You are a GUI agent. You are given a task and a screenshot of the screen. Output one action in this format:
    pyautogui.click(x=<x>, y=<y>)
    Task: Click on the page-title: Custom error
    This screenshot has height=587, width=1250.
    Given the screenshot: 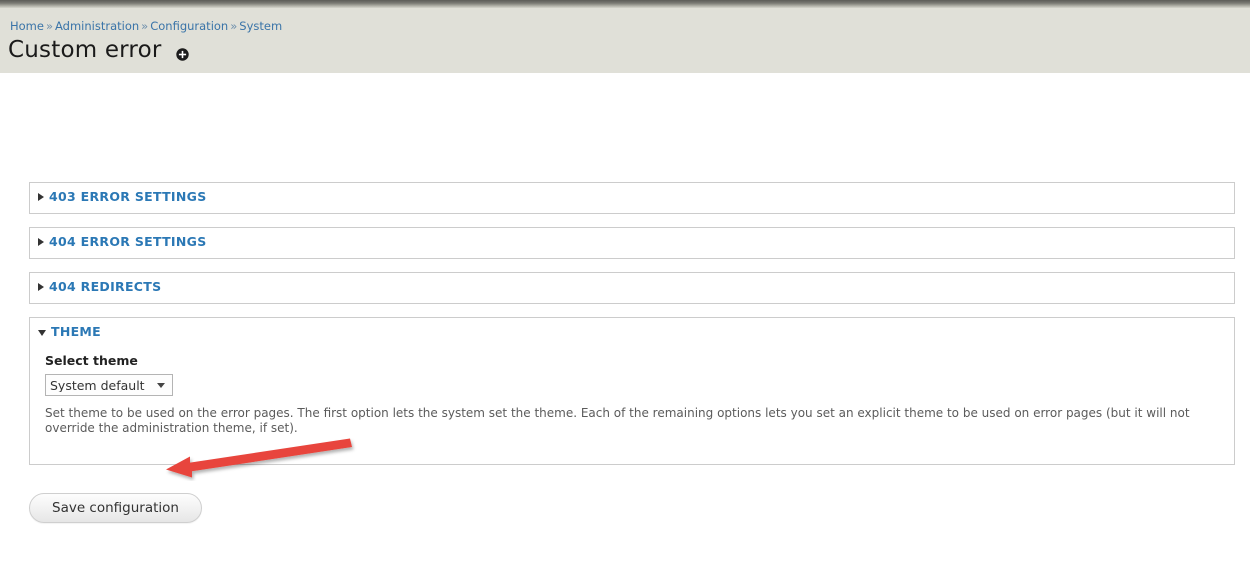 What is the action you would take?
    pyautogui.click(x=85, y=50)
    